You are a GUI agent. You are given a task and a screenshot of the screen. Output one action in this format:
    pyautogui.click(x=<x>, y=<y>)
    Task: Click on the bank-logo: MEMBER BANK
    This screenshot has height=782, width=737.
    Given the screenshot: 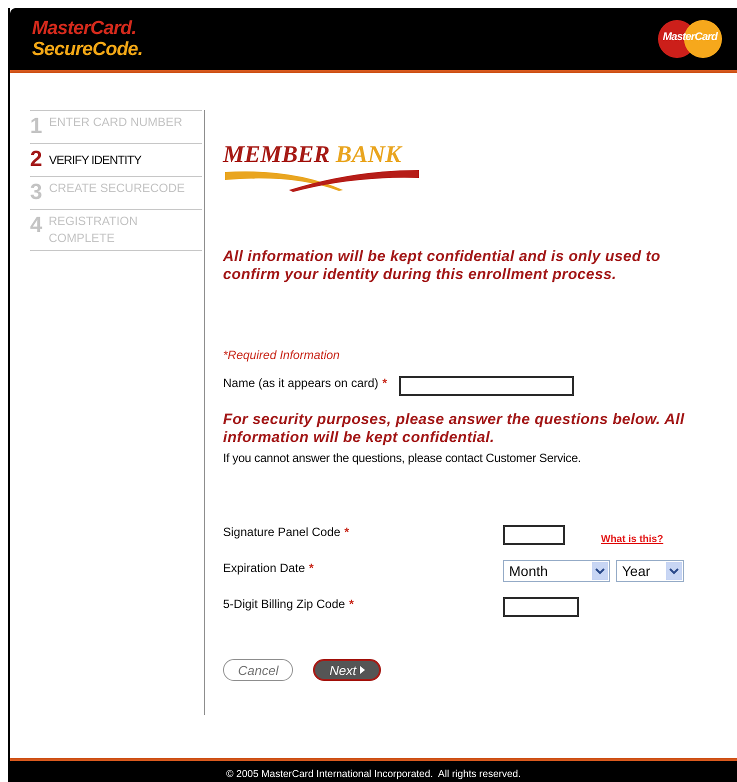 What is the action you would take?
    pyautogui.click(x=323, y=168)
    